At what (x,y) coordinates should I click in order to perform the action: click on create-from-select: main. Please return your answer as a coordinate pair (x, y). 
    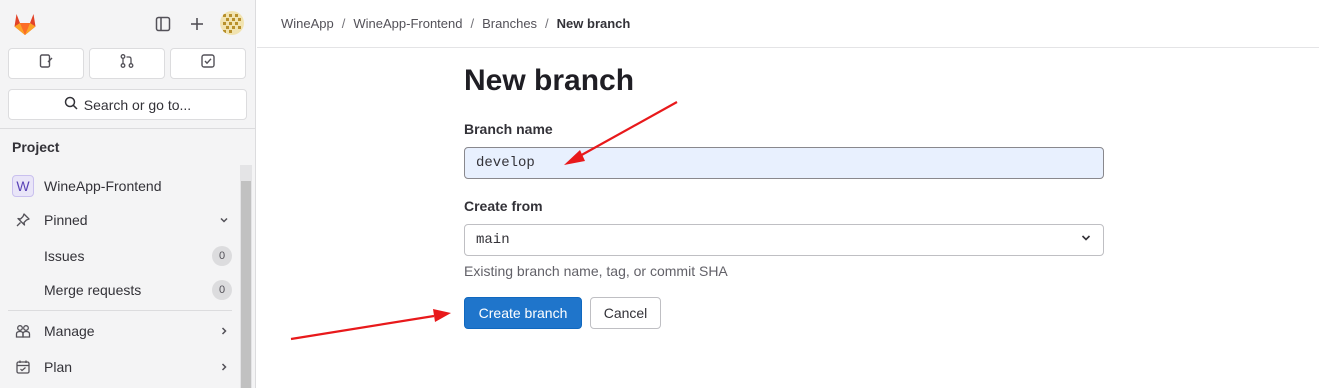
    Looking at the image, I should click on (784, 240).